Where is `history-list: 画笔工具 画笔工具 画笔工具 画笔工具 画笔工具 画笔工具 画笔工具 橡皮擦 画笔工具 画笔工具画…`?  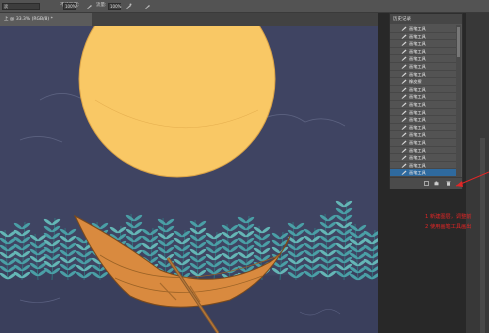 history-list: 画笔工具 画笔工具 画笔工具 画笔工具 画笔工具 画笔工具 画笔工具 橡皮擦 画笔工具 画笔工具画… is located at coordinates (423, 101).